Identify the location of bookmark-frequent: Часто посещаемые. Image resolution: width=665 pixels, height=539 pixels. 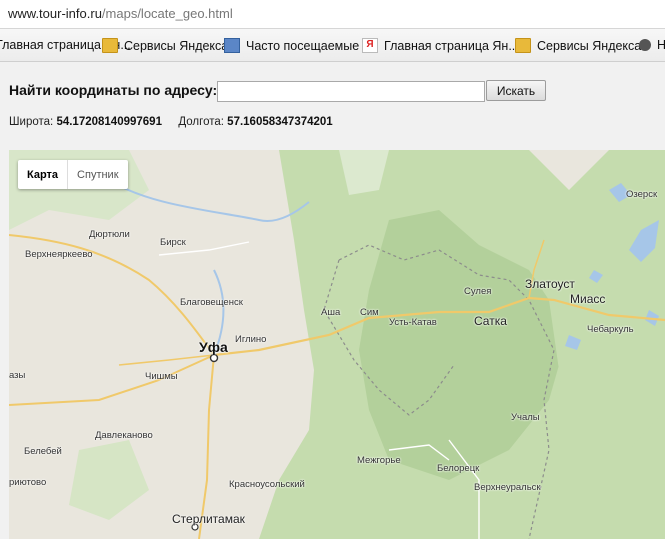
(291, 45).